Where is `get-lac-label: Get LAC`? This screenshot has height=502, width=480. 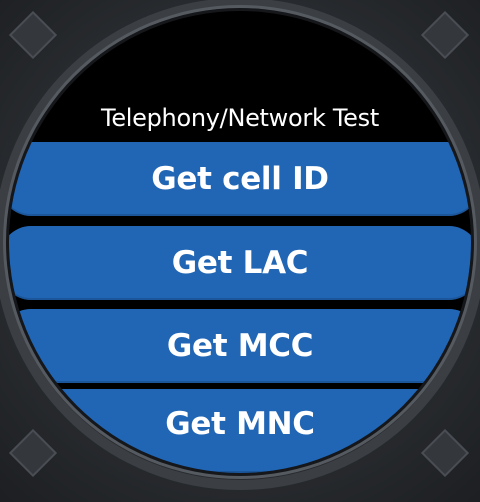 get-lac-label: Get LAC is located at coordinates (240, 263).